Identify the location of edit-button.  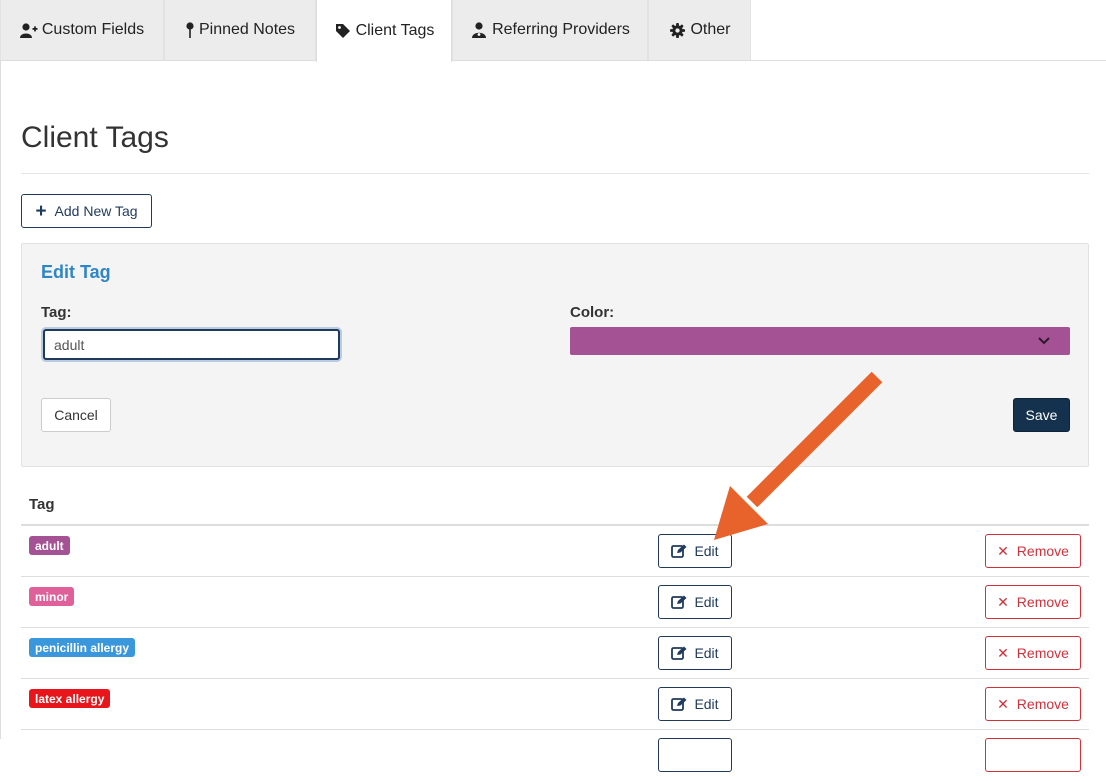
(695, 755).